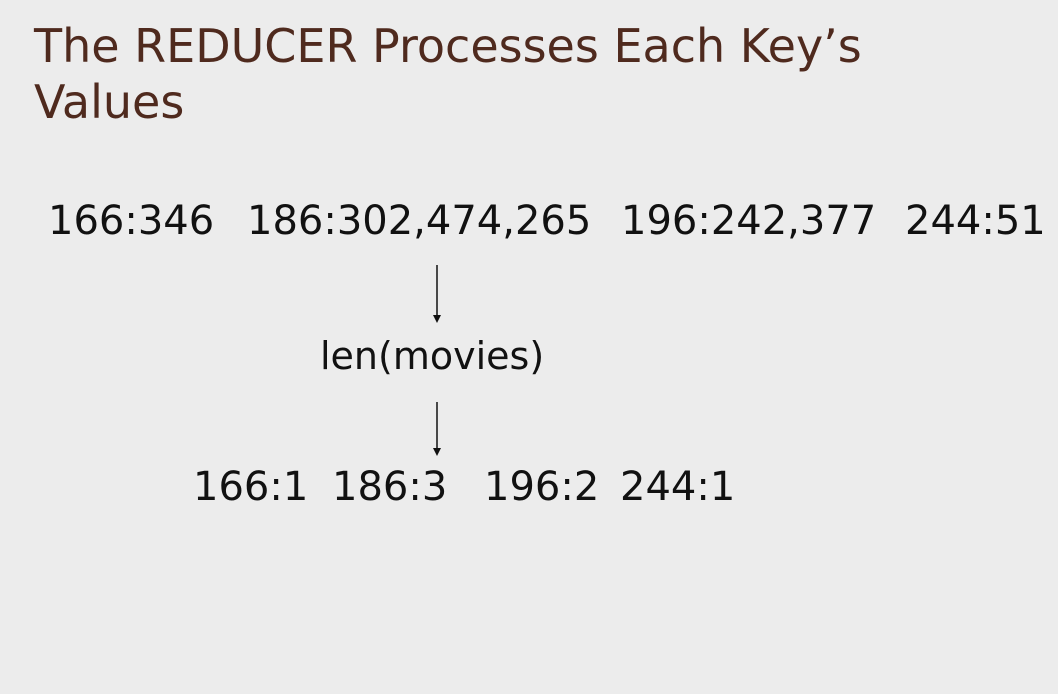  Describe the element at coordinates (251, 487) in the screenshot. I see `output-pair-166: 166:1` at that location.